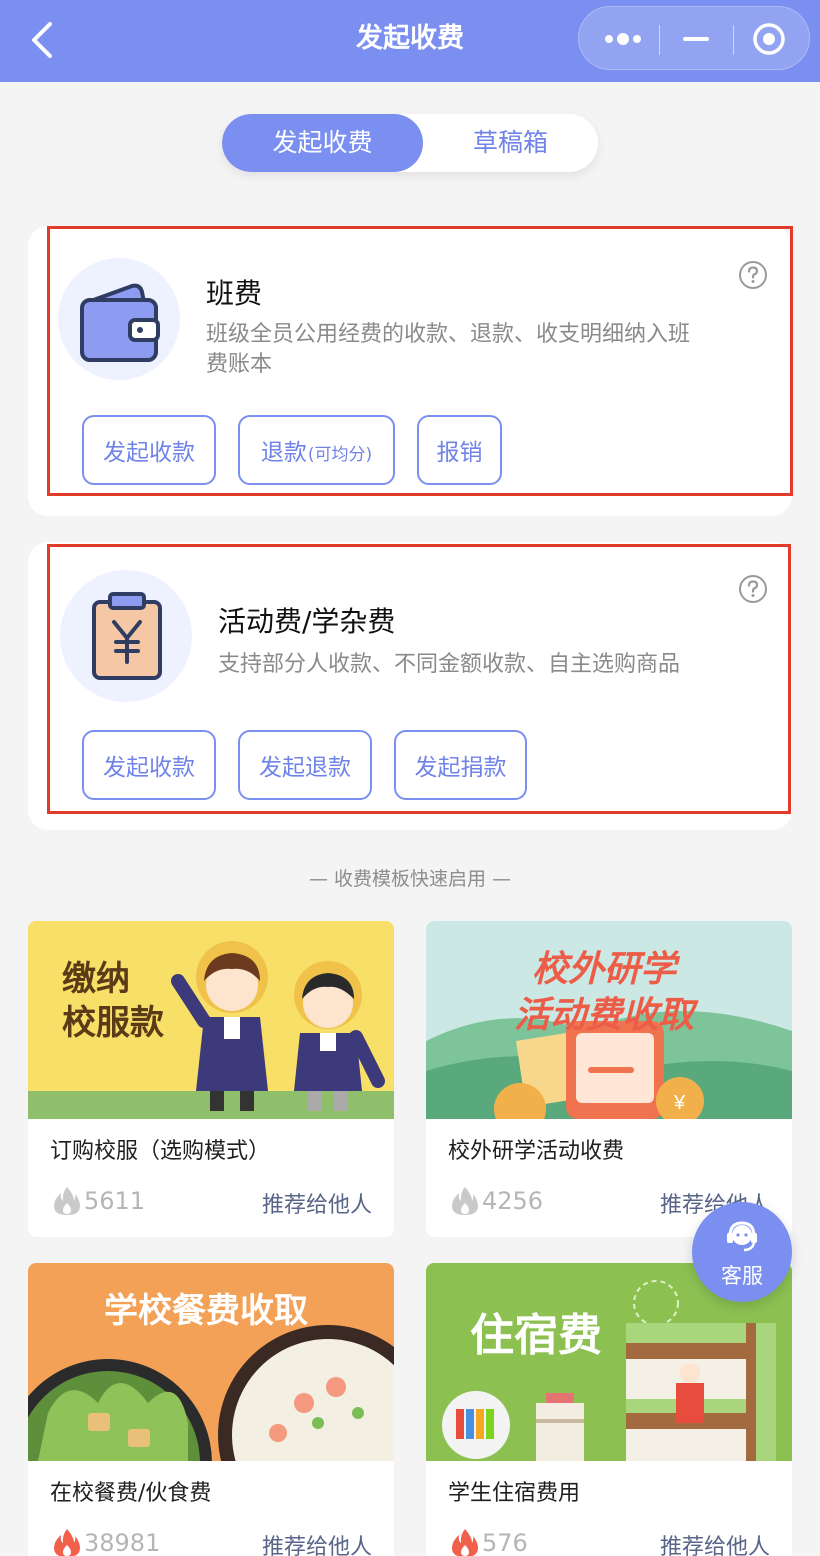 The height and width of the screenshot is (1556, 820). I want to click on more-icon, so click(623, 39).